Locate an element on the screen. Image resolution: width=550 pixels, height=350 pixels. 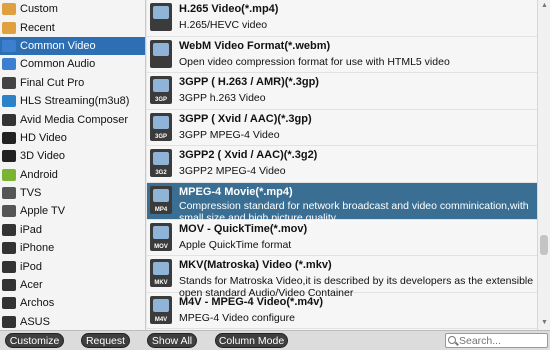
sidebar-item-label: Android is located at coordinates (39, 174).